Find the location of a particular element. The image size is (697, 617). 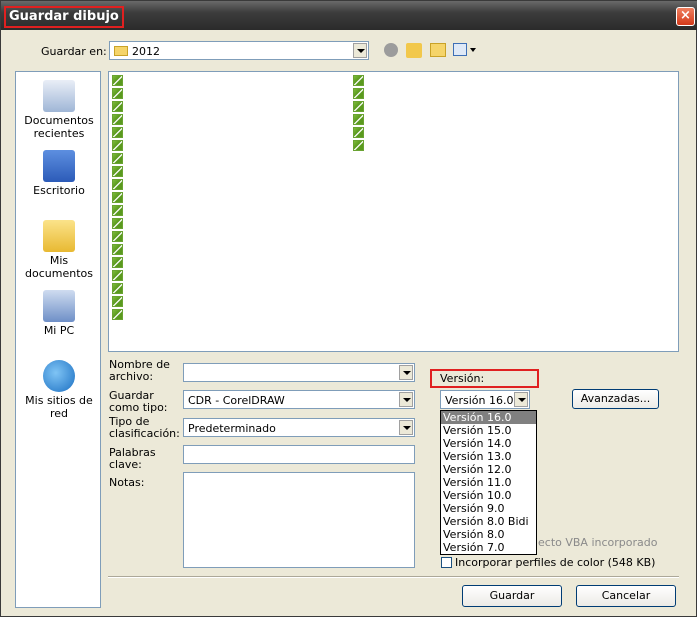

rating-type-value: Predeterminado is located at coordinates (232, 428).